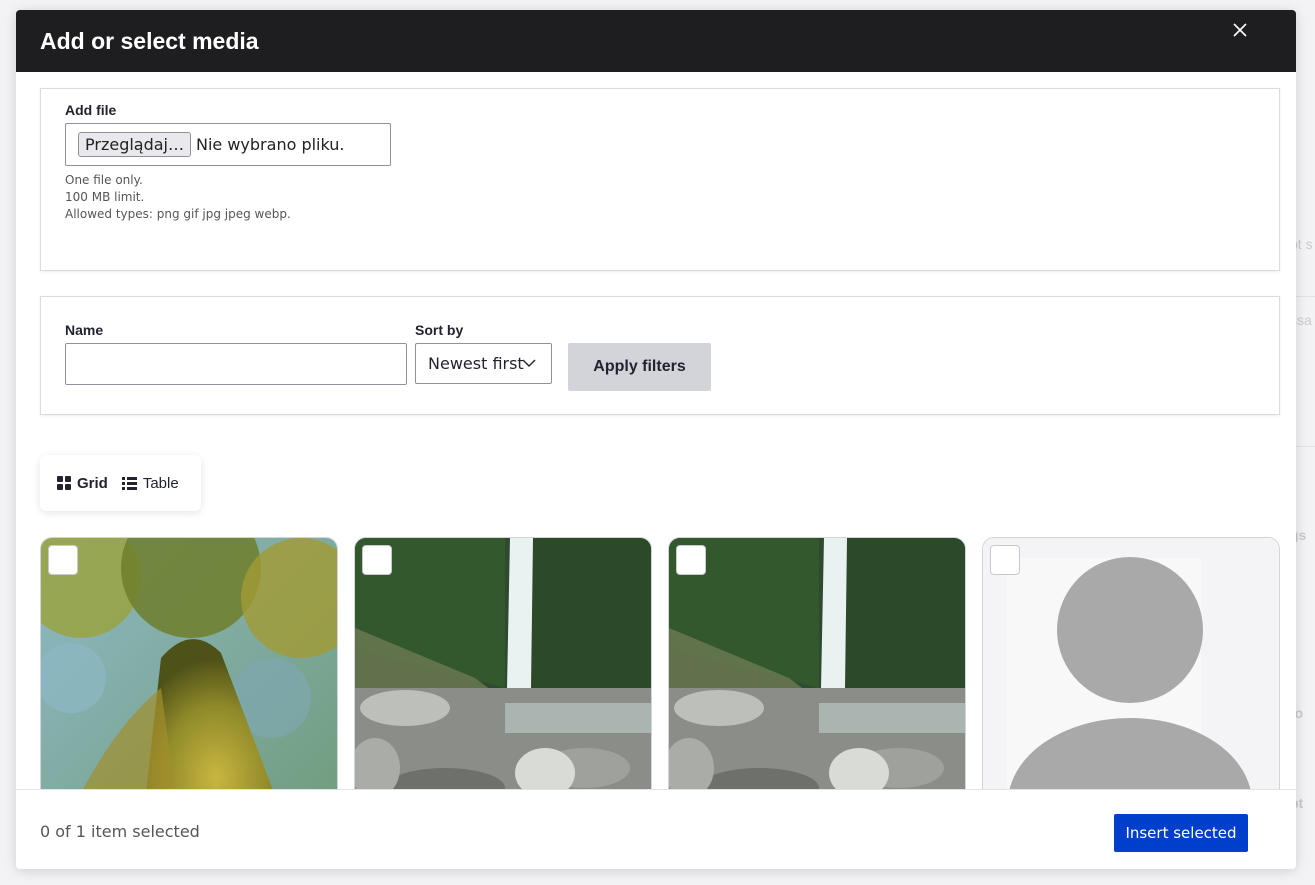 Image resolution: width=1315 pixels, height=885 pixels. What do you see at coordinates (149, 40) in the screenshot?
I see `dialog-title: Add or select media` at bounding box center [149, 40].